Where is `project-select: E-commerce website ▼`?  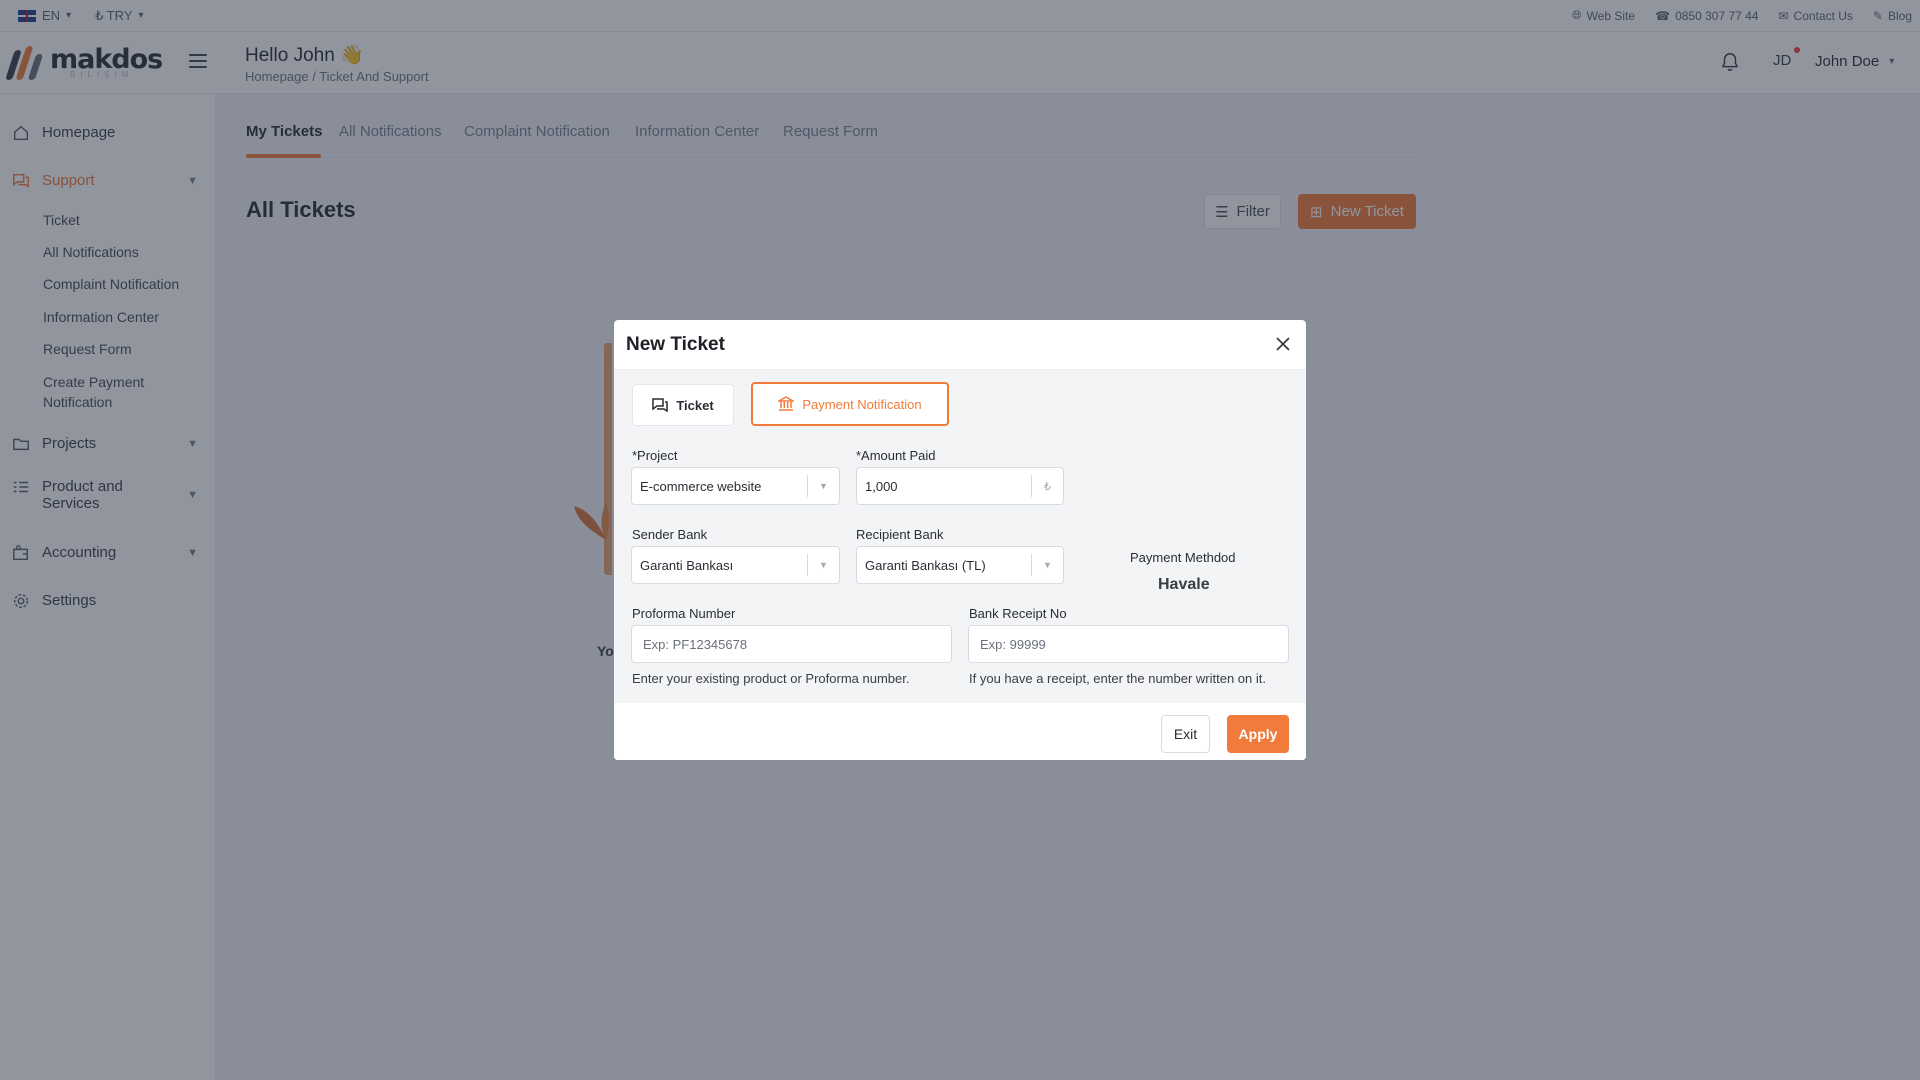
project-select: E-commerce website ▼ is located at coordinates (735, 486).